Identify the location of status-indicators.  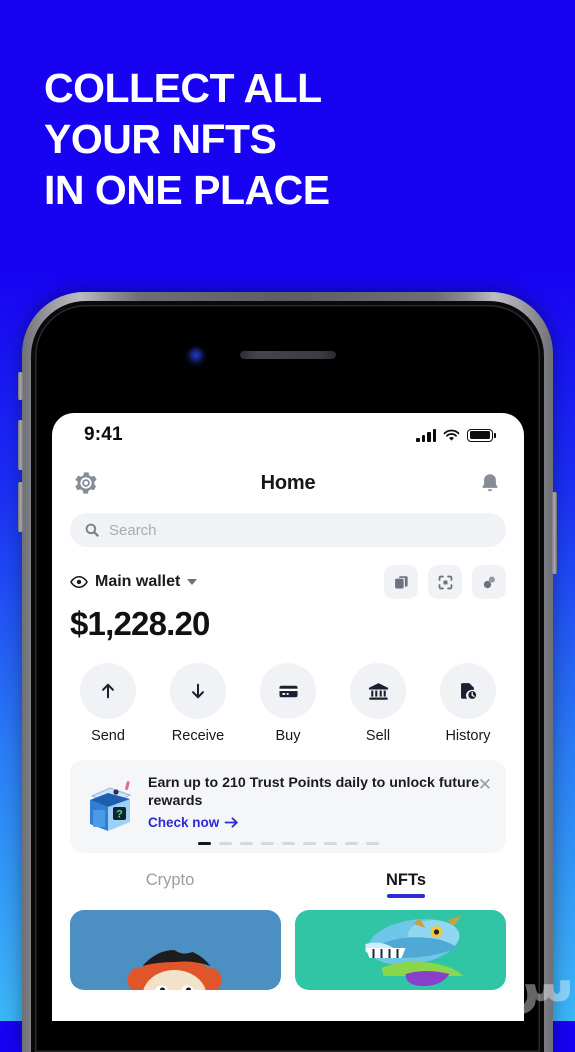
(456, 435).